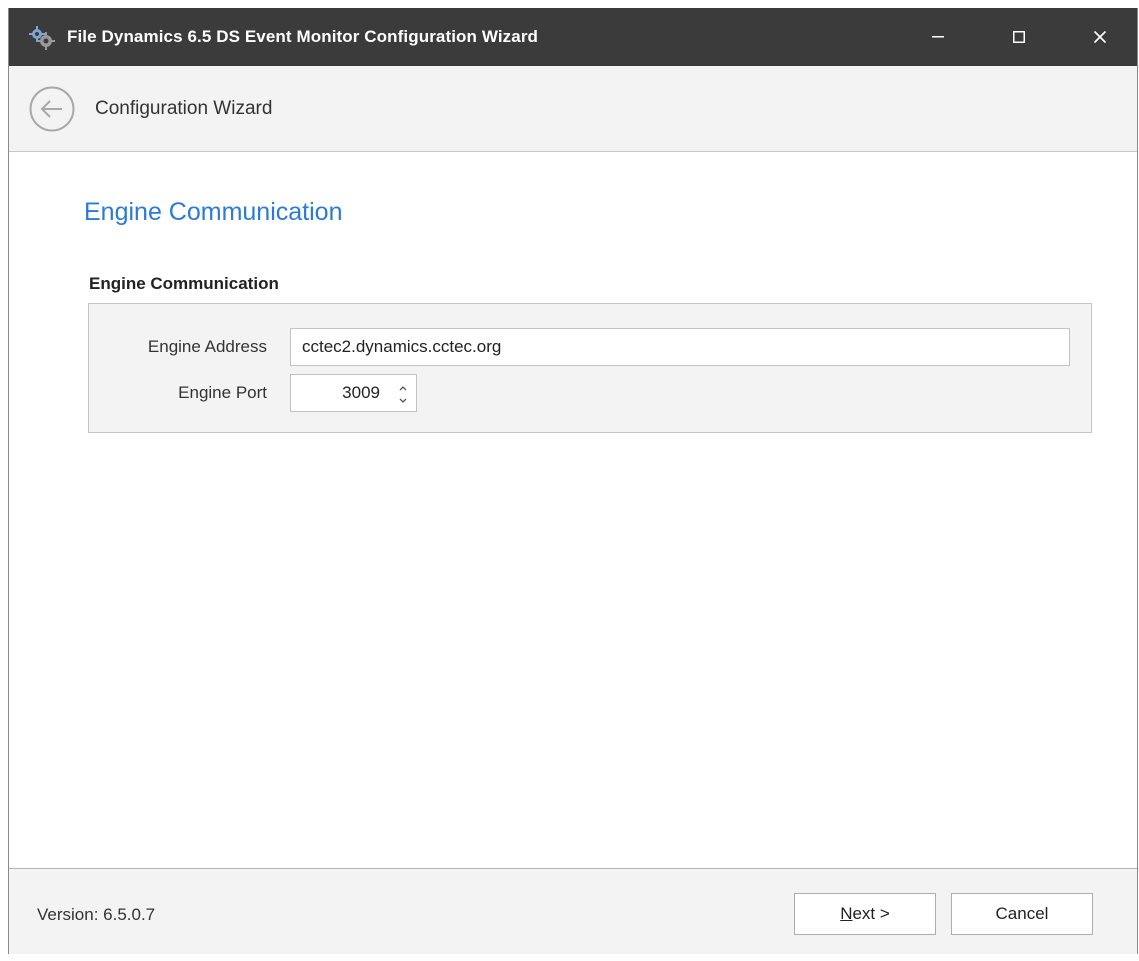  Describe the element at coordinates (1022, 914) in the screenshot. I see `cancel-button: Cancel` at that location.